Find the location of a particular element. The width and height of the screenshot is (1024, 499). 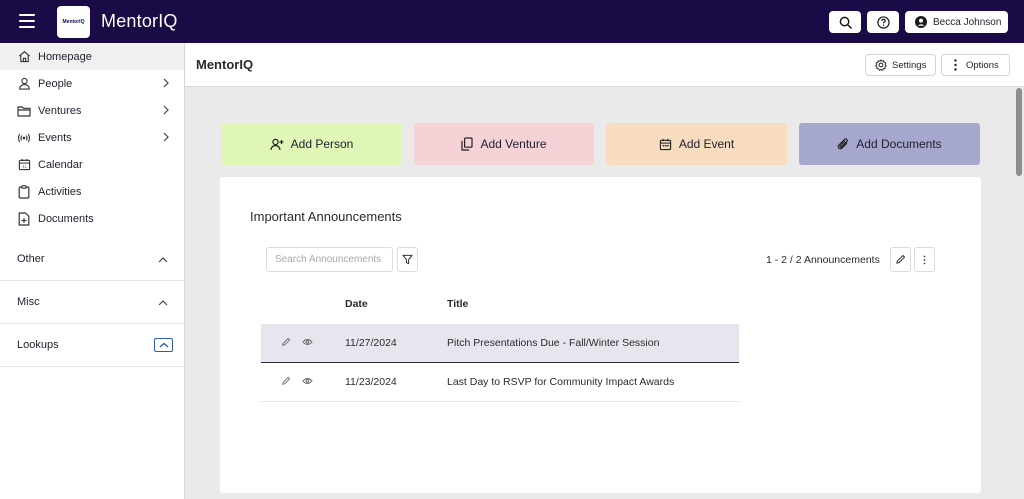

paperclip-icon is located at coordinates (843, 144).